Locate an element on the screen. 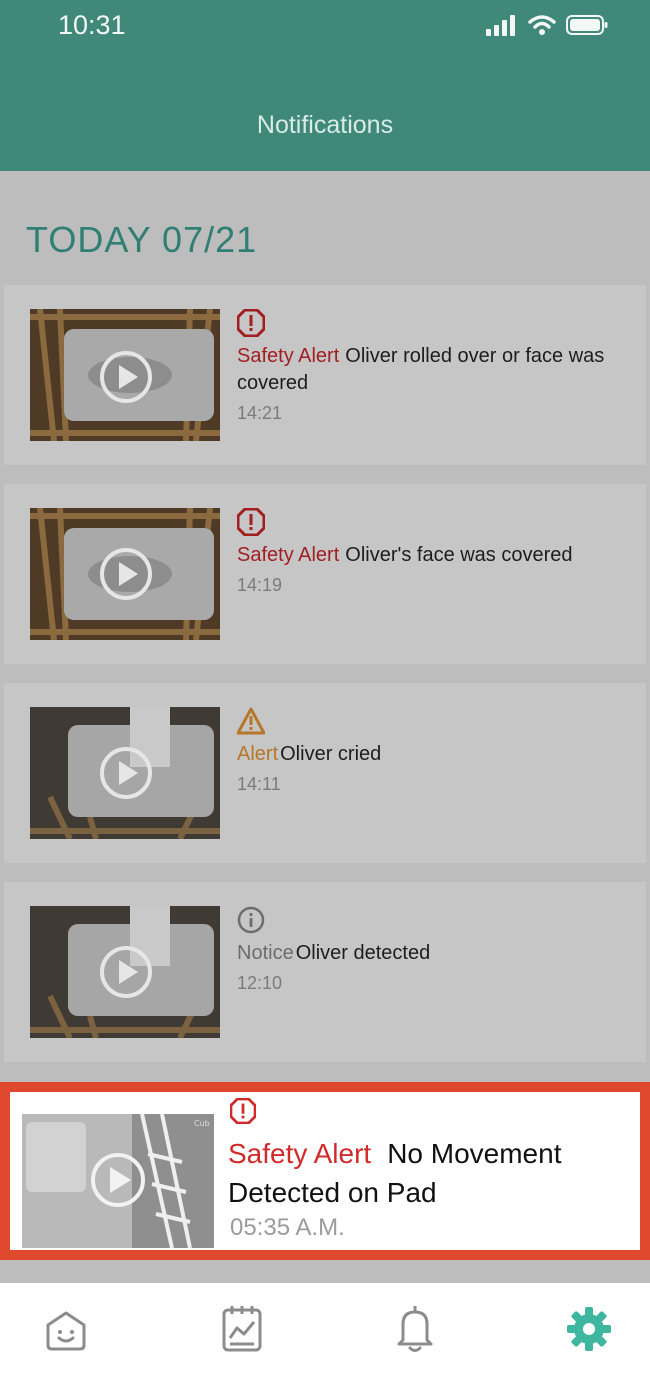 The height and width of the screenshot is (1379, 650). date-heading: TODAY 07/21 is located at coordinates (142, 239).